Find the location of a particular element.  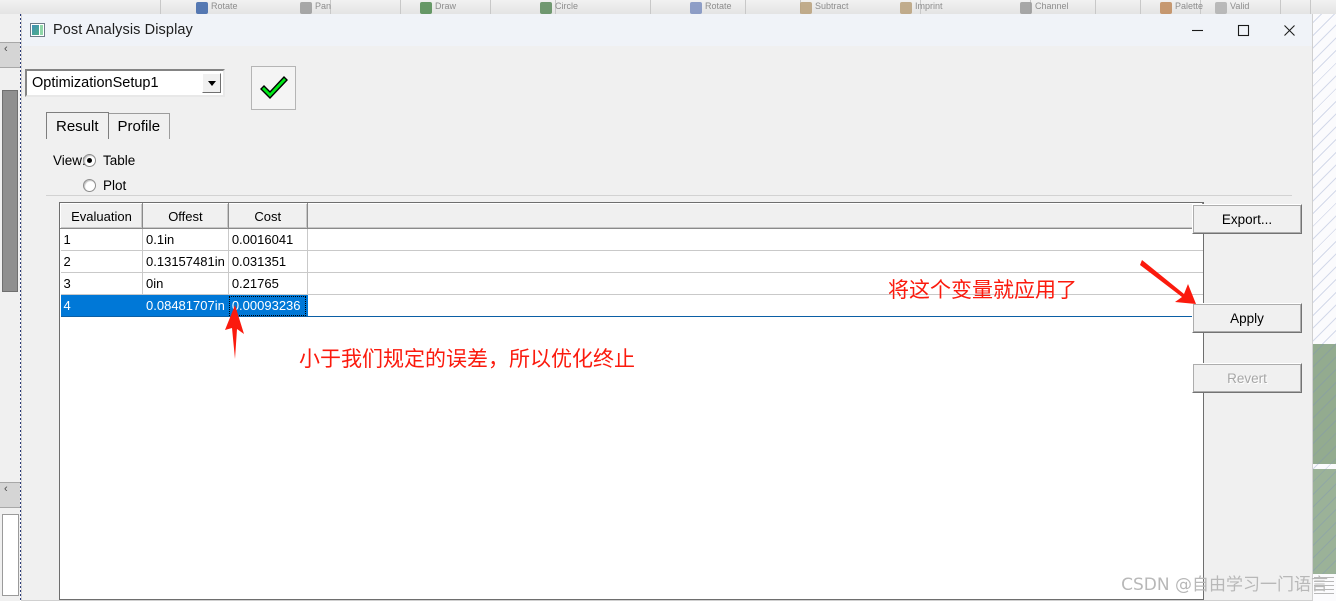

toolbar-item-label: Channel is located at coordinates (1052, 6).